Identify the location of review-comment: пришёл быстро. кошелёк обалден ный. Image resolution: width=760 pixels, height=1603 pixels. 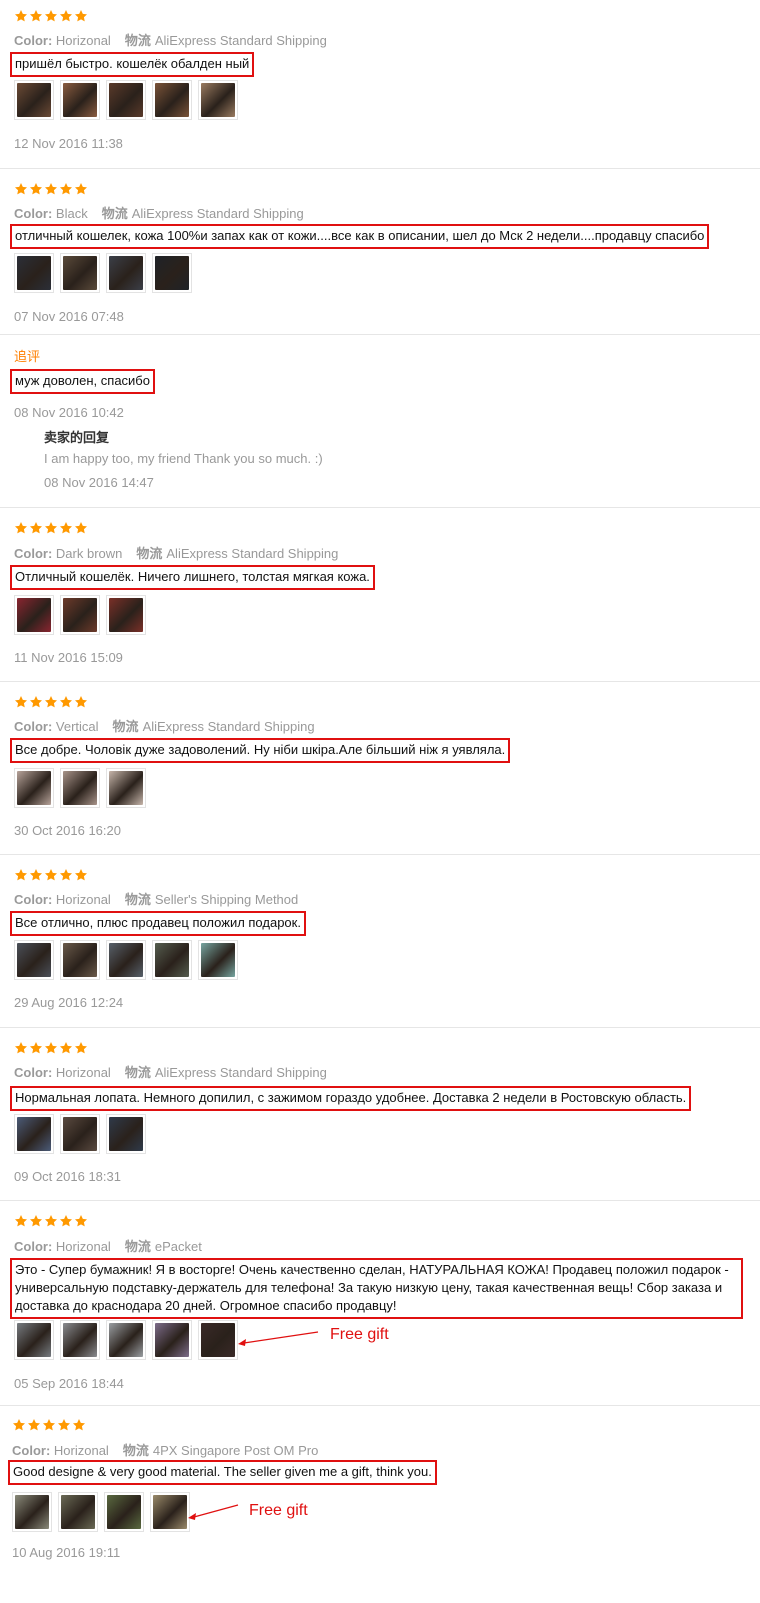
(132, 64).